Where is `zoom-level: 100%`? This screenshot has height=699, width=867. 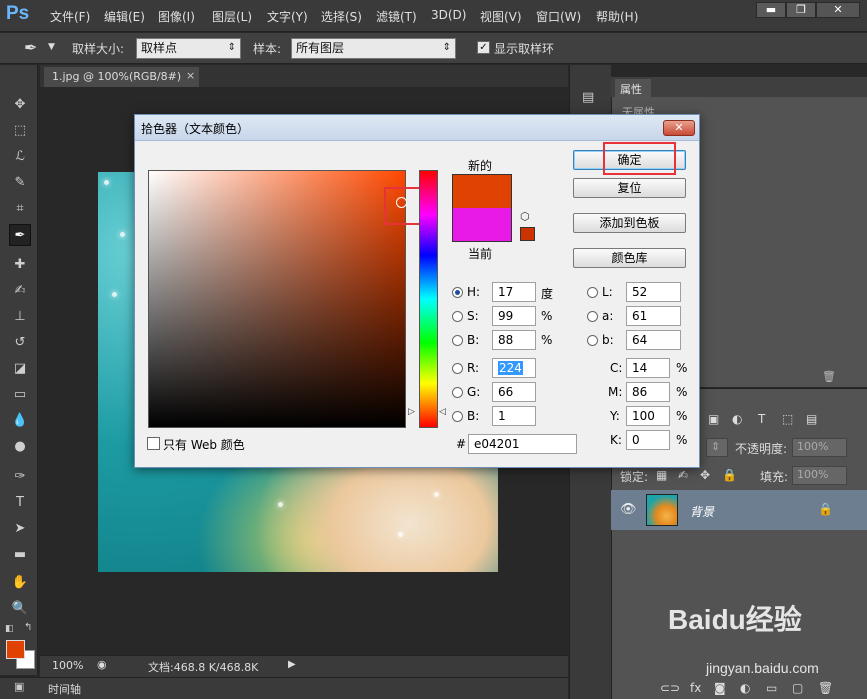 zoom-level: 100% is located at coordinates (67, 665).